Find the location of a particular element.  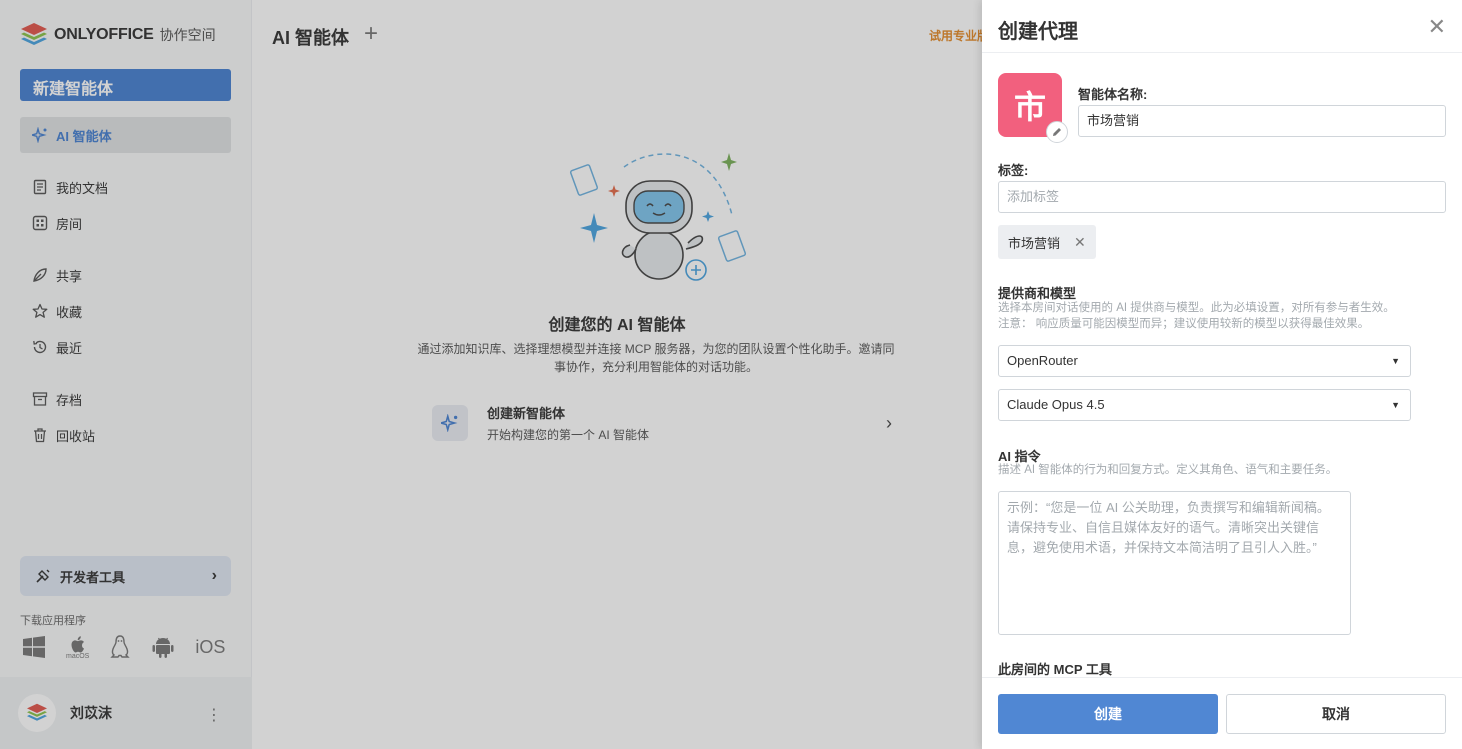

try-pro-link: 试用专业版 is located at coordinates (959, 35).